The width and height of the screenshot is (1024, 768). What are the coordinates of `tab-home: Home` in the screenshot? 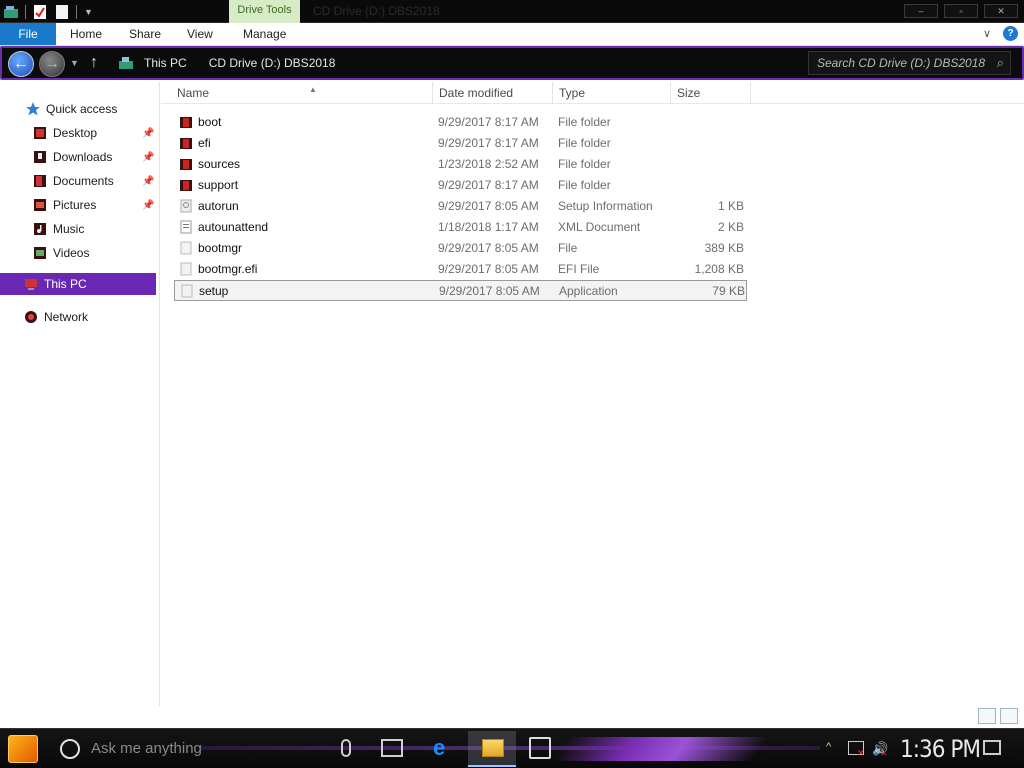 It's located at (86, 34).